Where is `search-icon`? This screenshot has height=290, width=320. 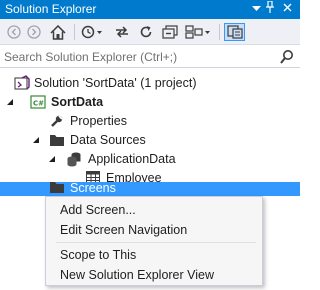 search-icon is located at coordinates (287, 57).